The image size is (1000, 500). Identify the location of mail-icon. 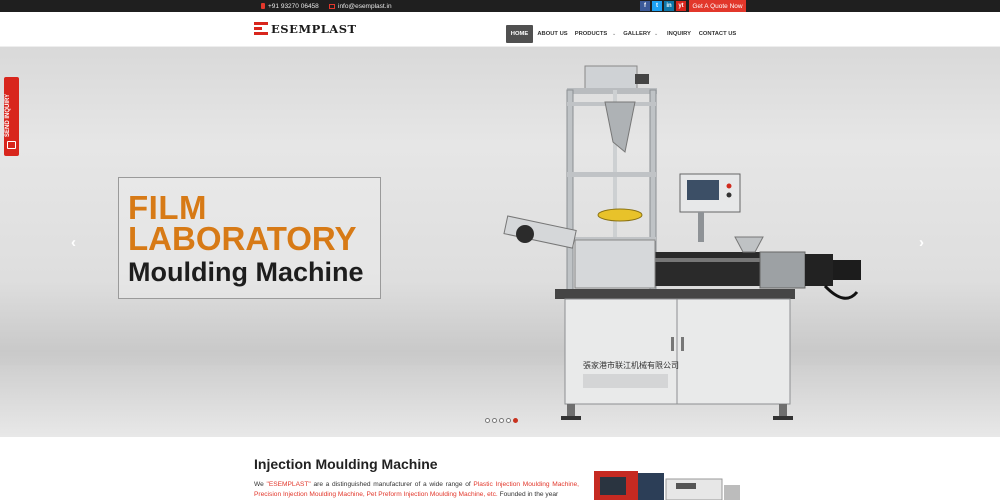
(332, 6).